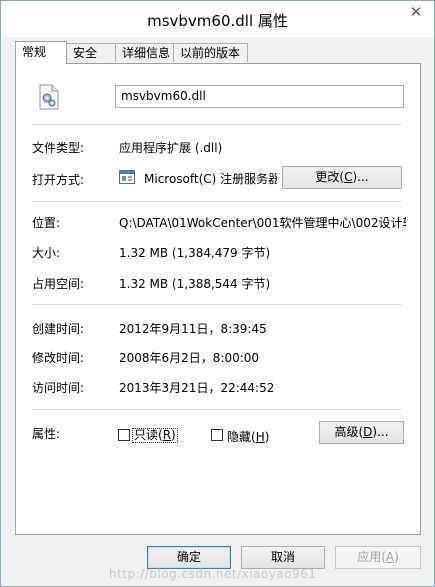 This screenshot has height=587, width=435. What do you see at coordinates (283, 557) in the screenshot?
I see `cancel-button: 取消` at bounding box center [283, 557].